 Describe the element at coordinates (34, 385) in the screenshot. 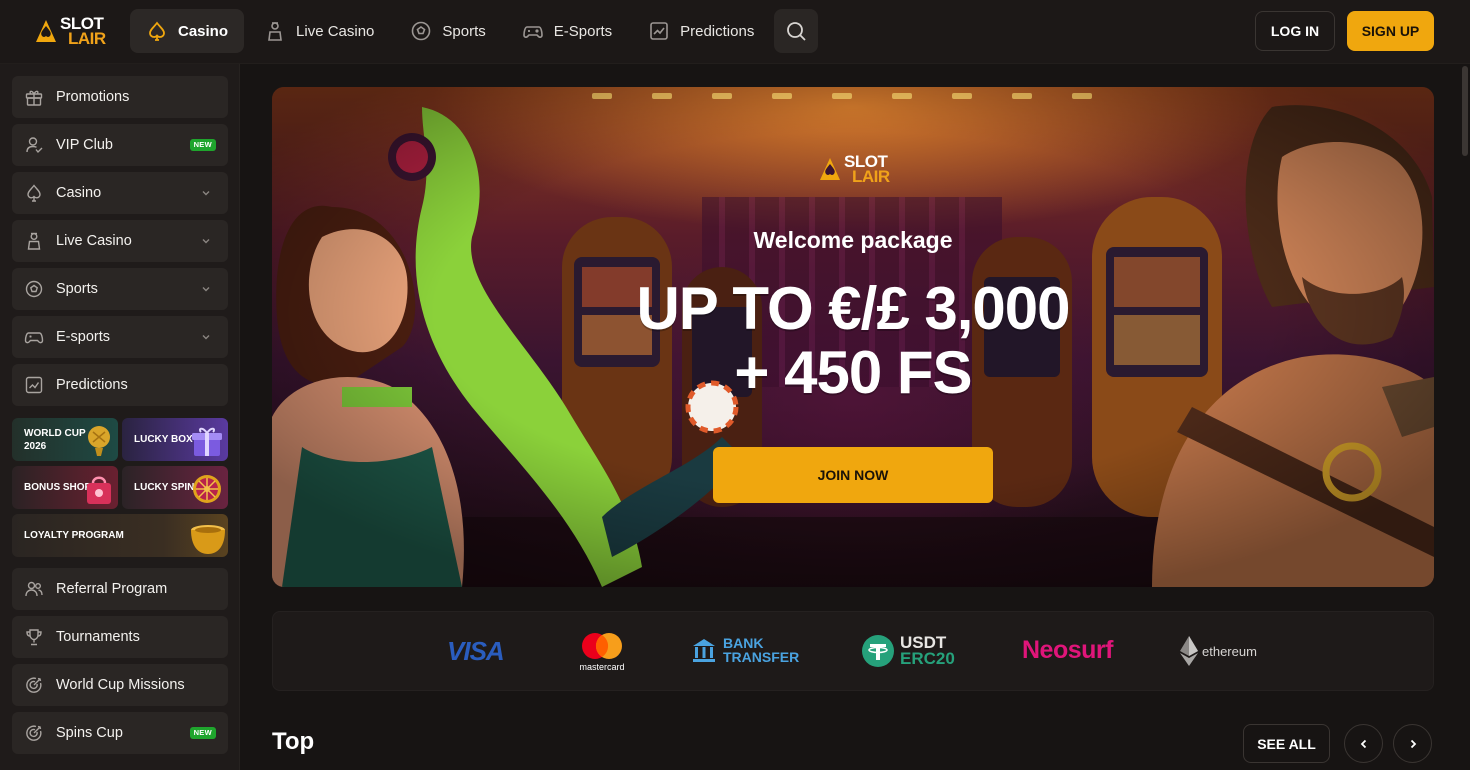

I see `chart-icon` at that location.